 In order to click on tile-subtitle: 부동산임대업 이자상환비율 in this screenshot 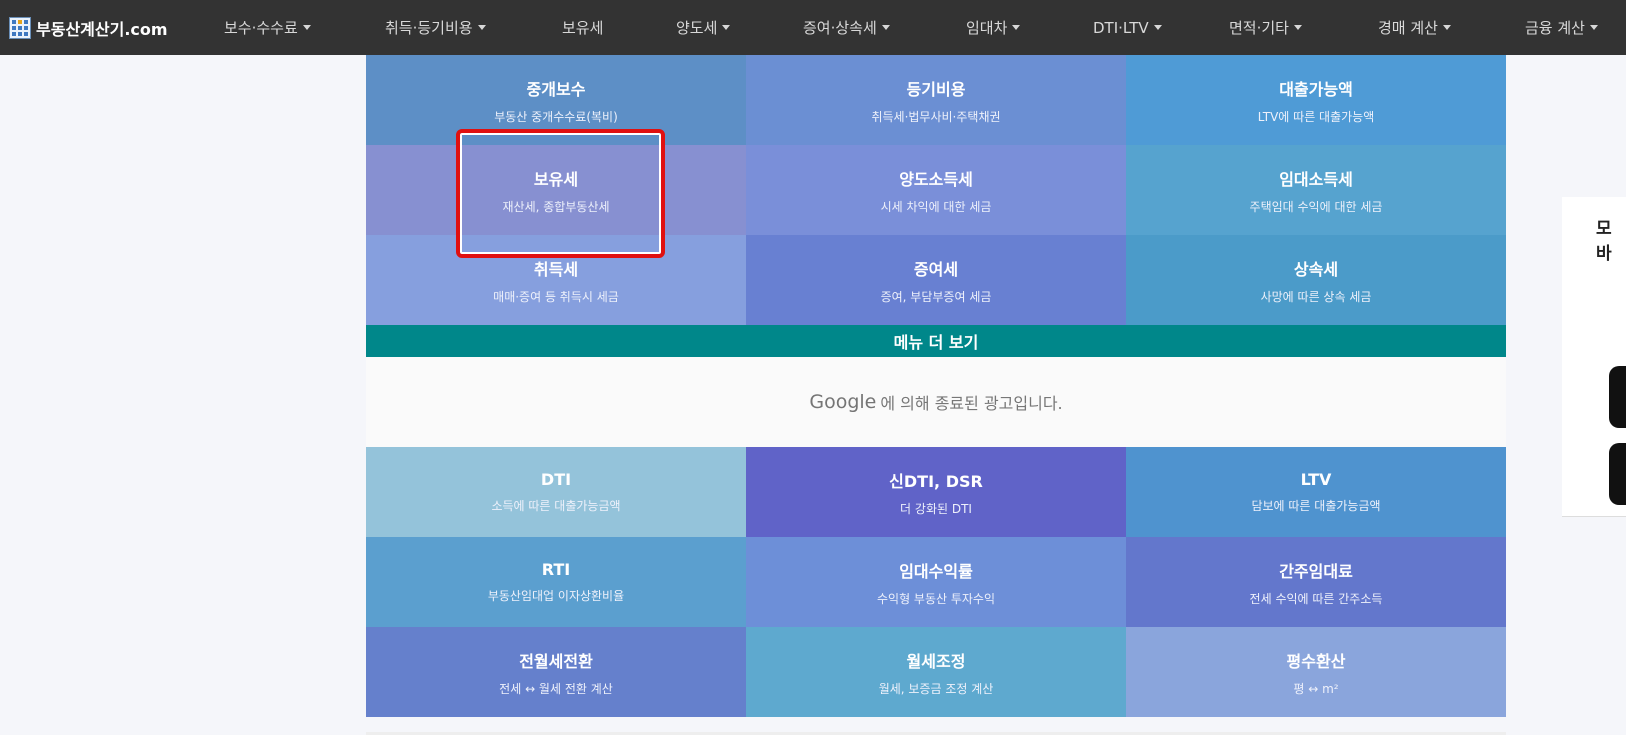, I will do `click(556, 596)`.